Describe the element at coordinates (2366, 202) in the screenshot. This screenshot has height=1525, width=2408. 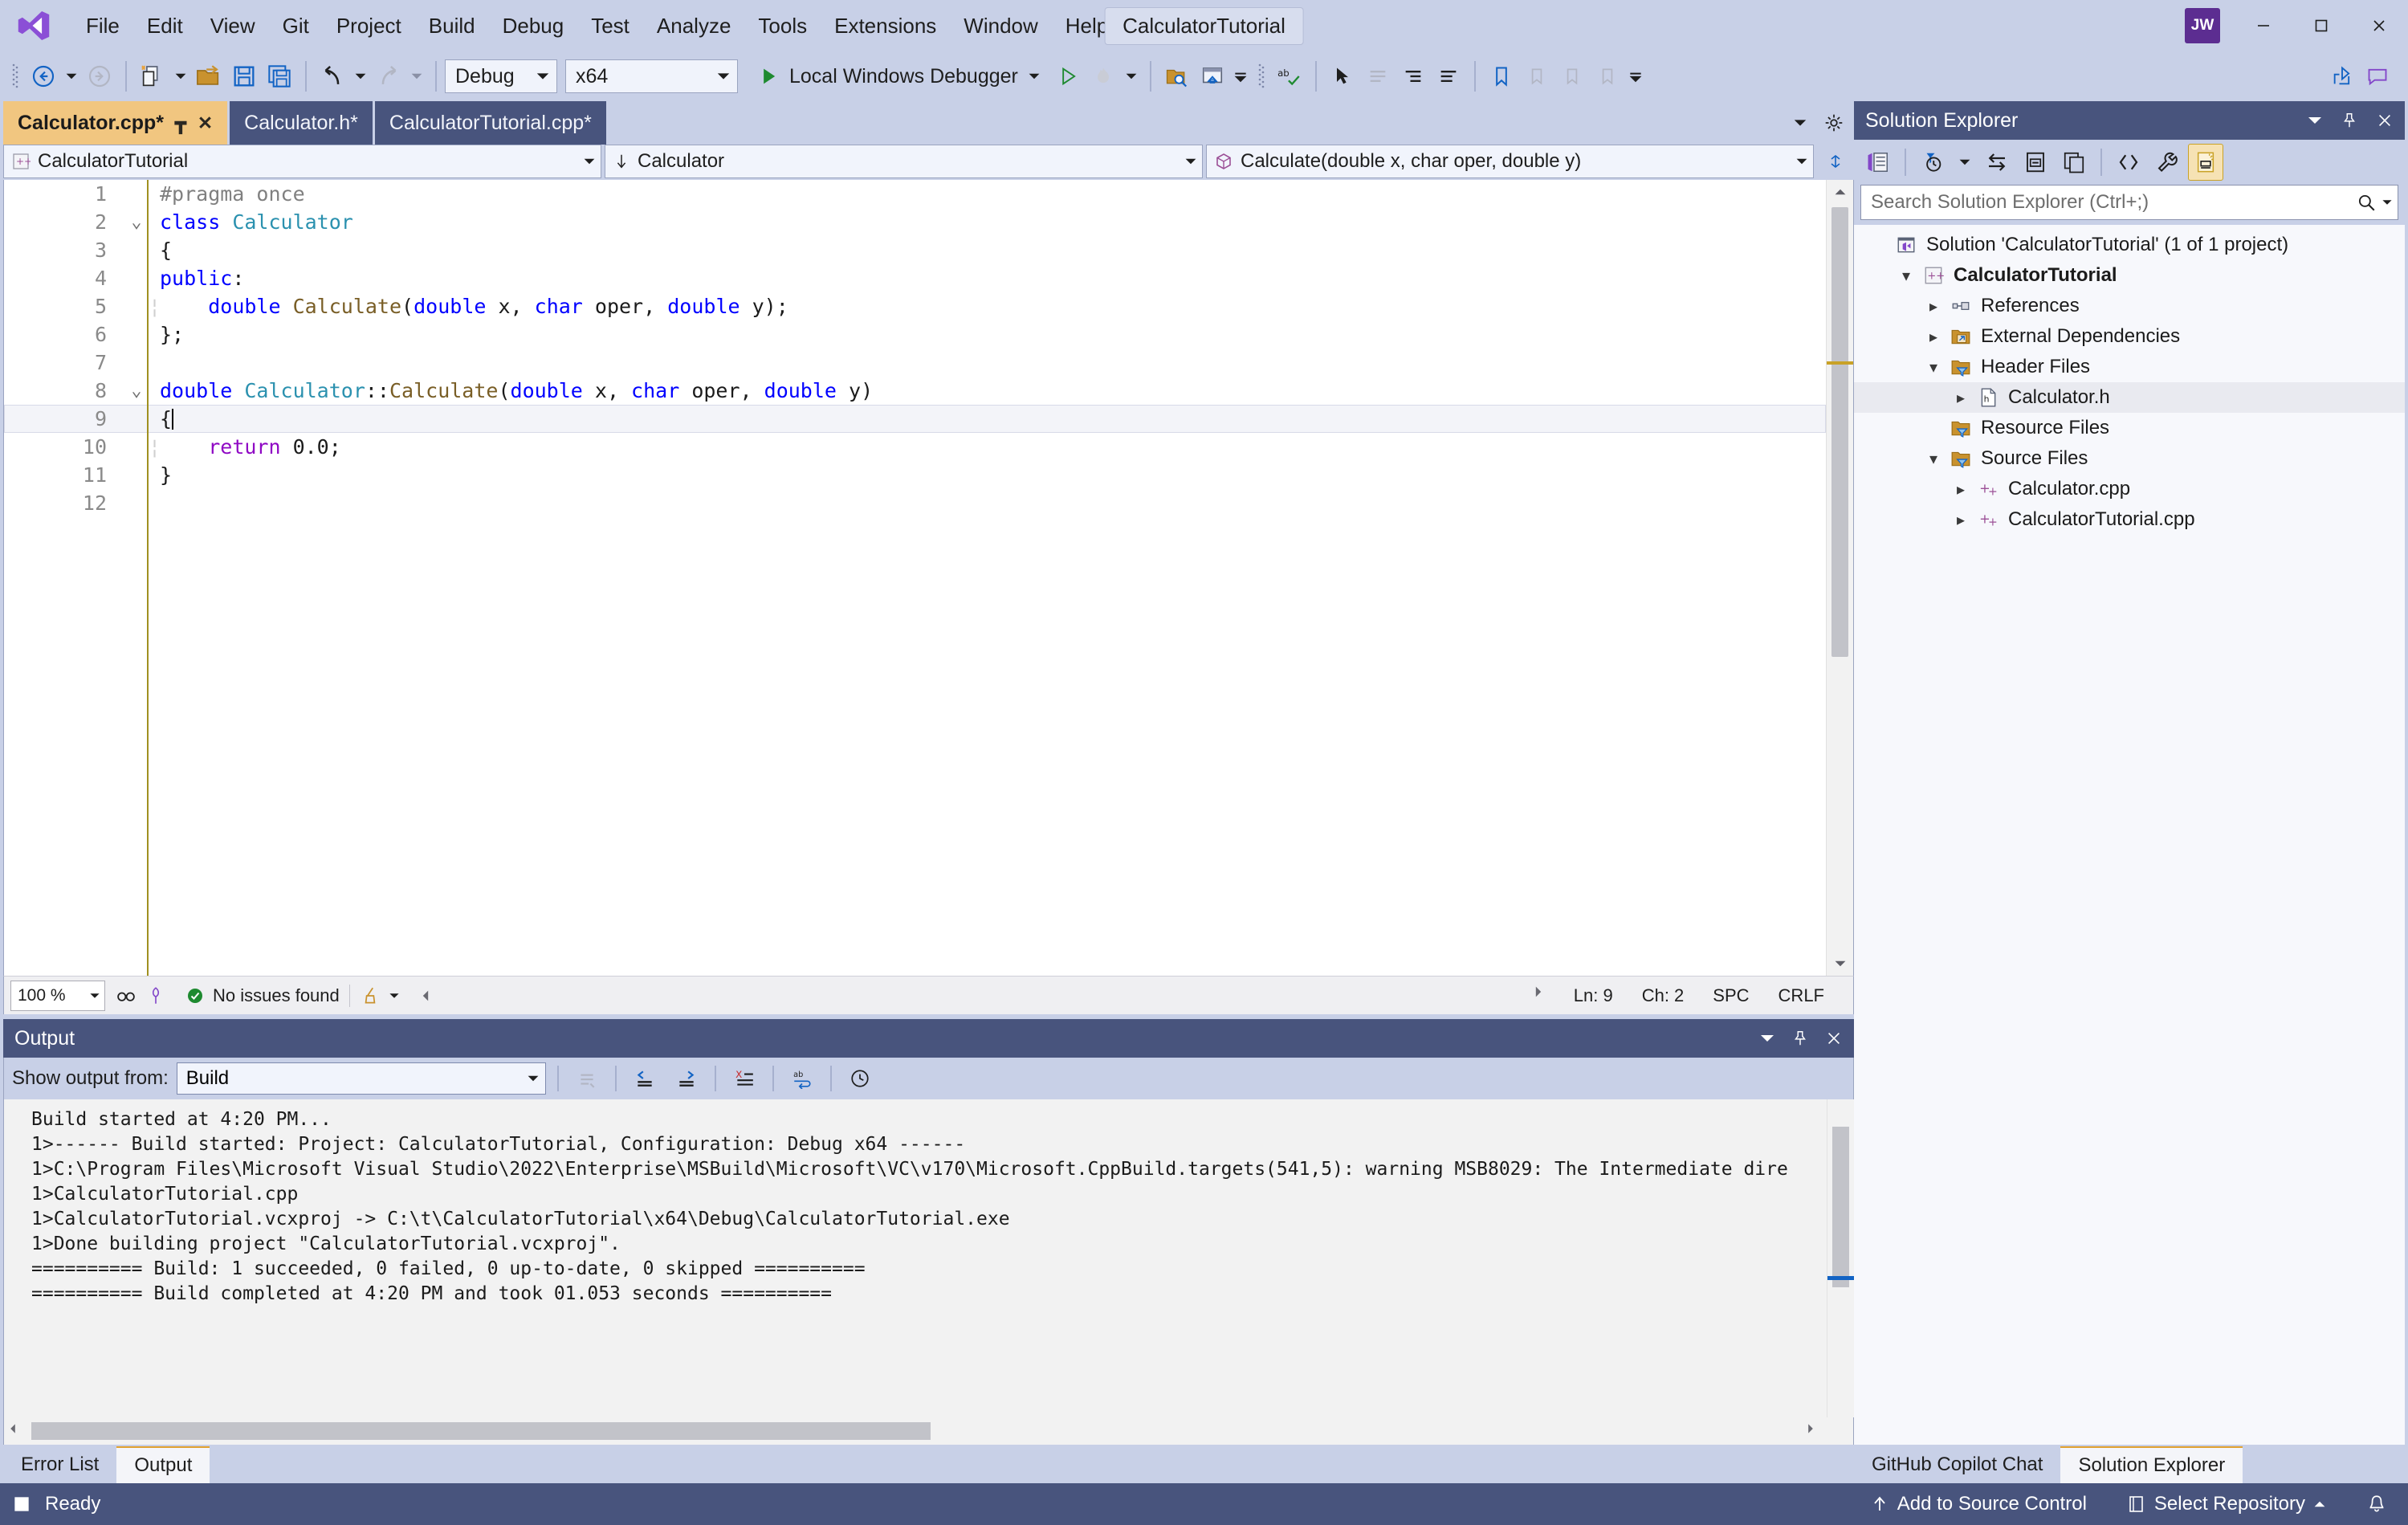
I see `search-icon` at that location.